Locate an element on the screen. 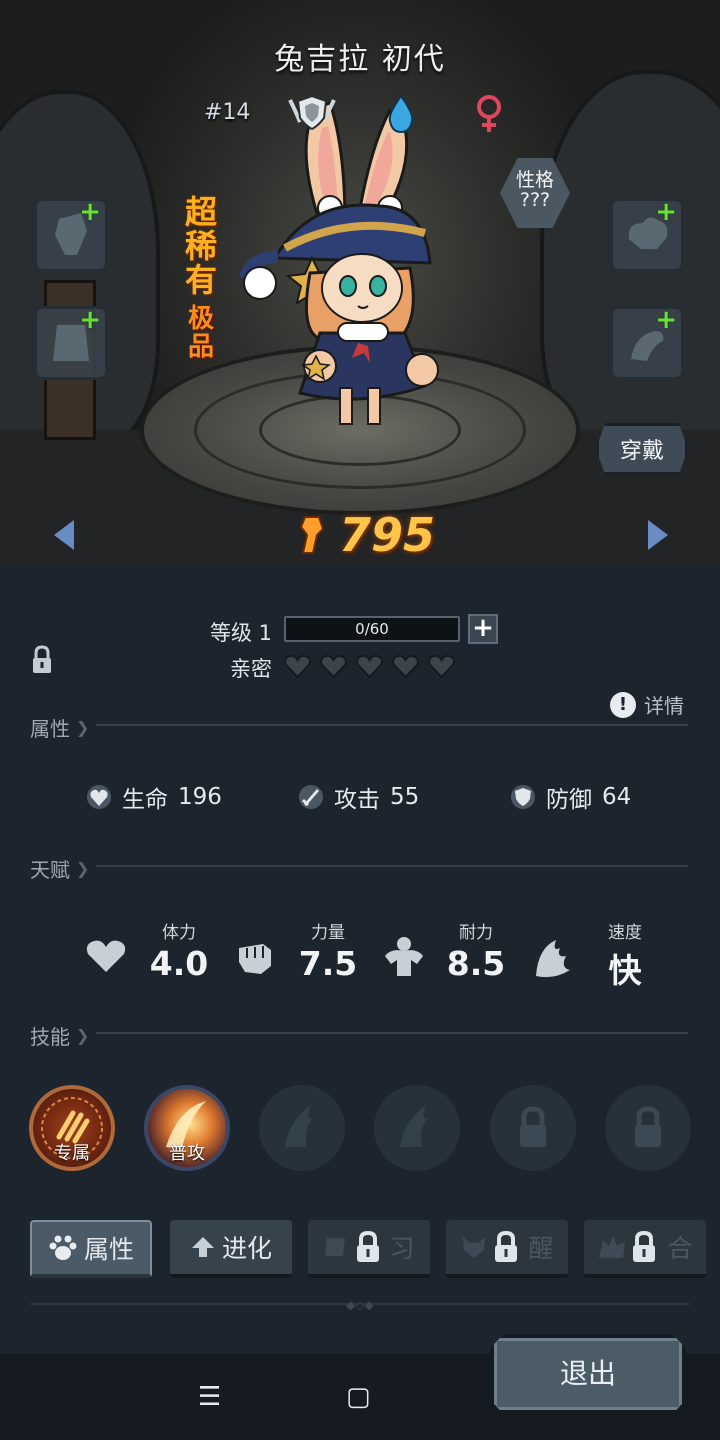  fist-icon is located at coordinates (255, 959).